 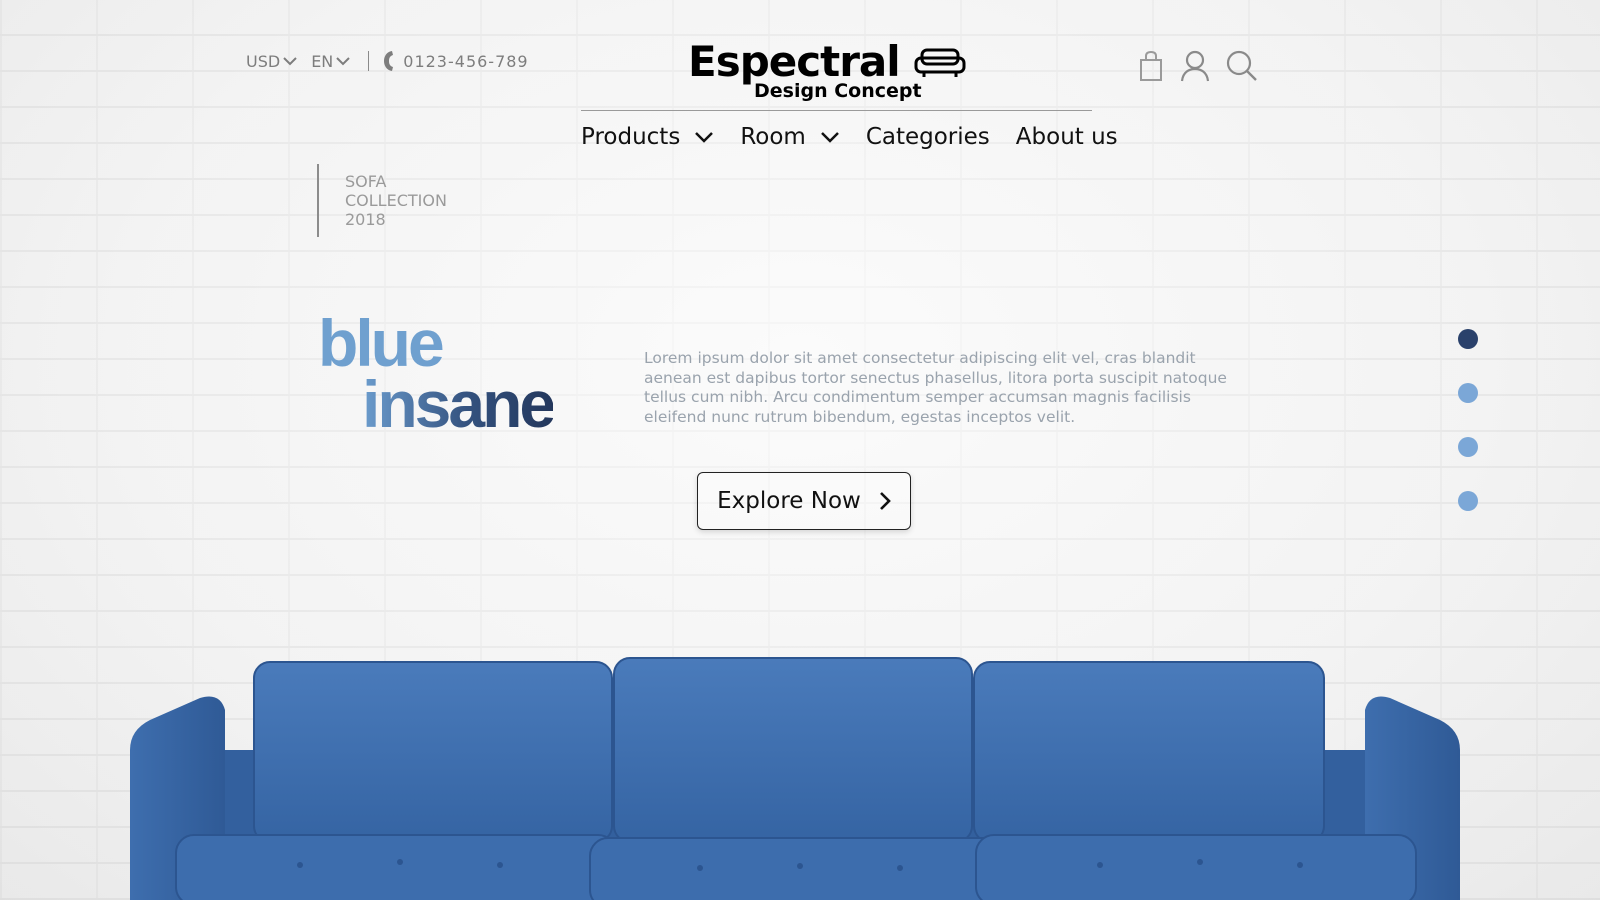 What do you see at coordinates (836, 110) in the screenshot?
I see `nav-divider` at bounding box center [836, 110].